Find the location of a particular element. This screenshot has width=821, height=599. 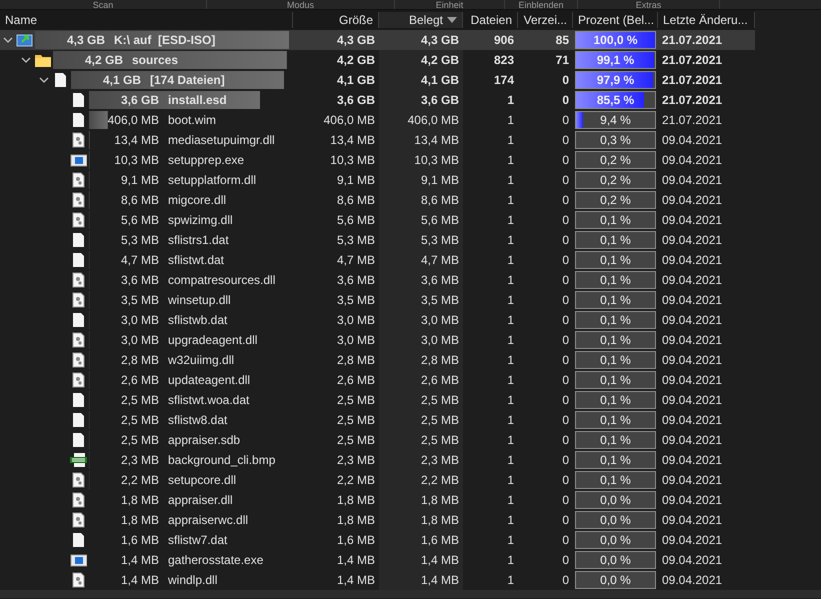

item-name: sflistw7.dat is located at coordinates (198, 540).